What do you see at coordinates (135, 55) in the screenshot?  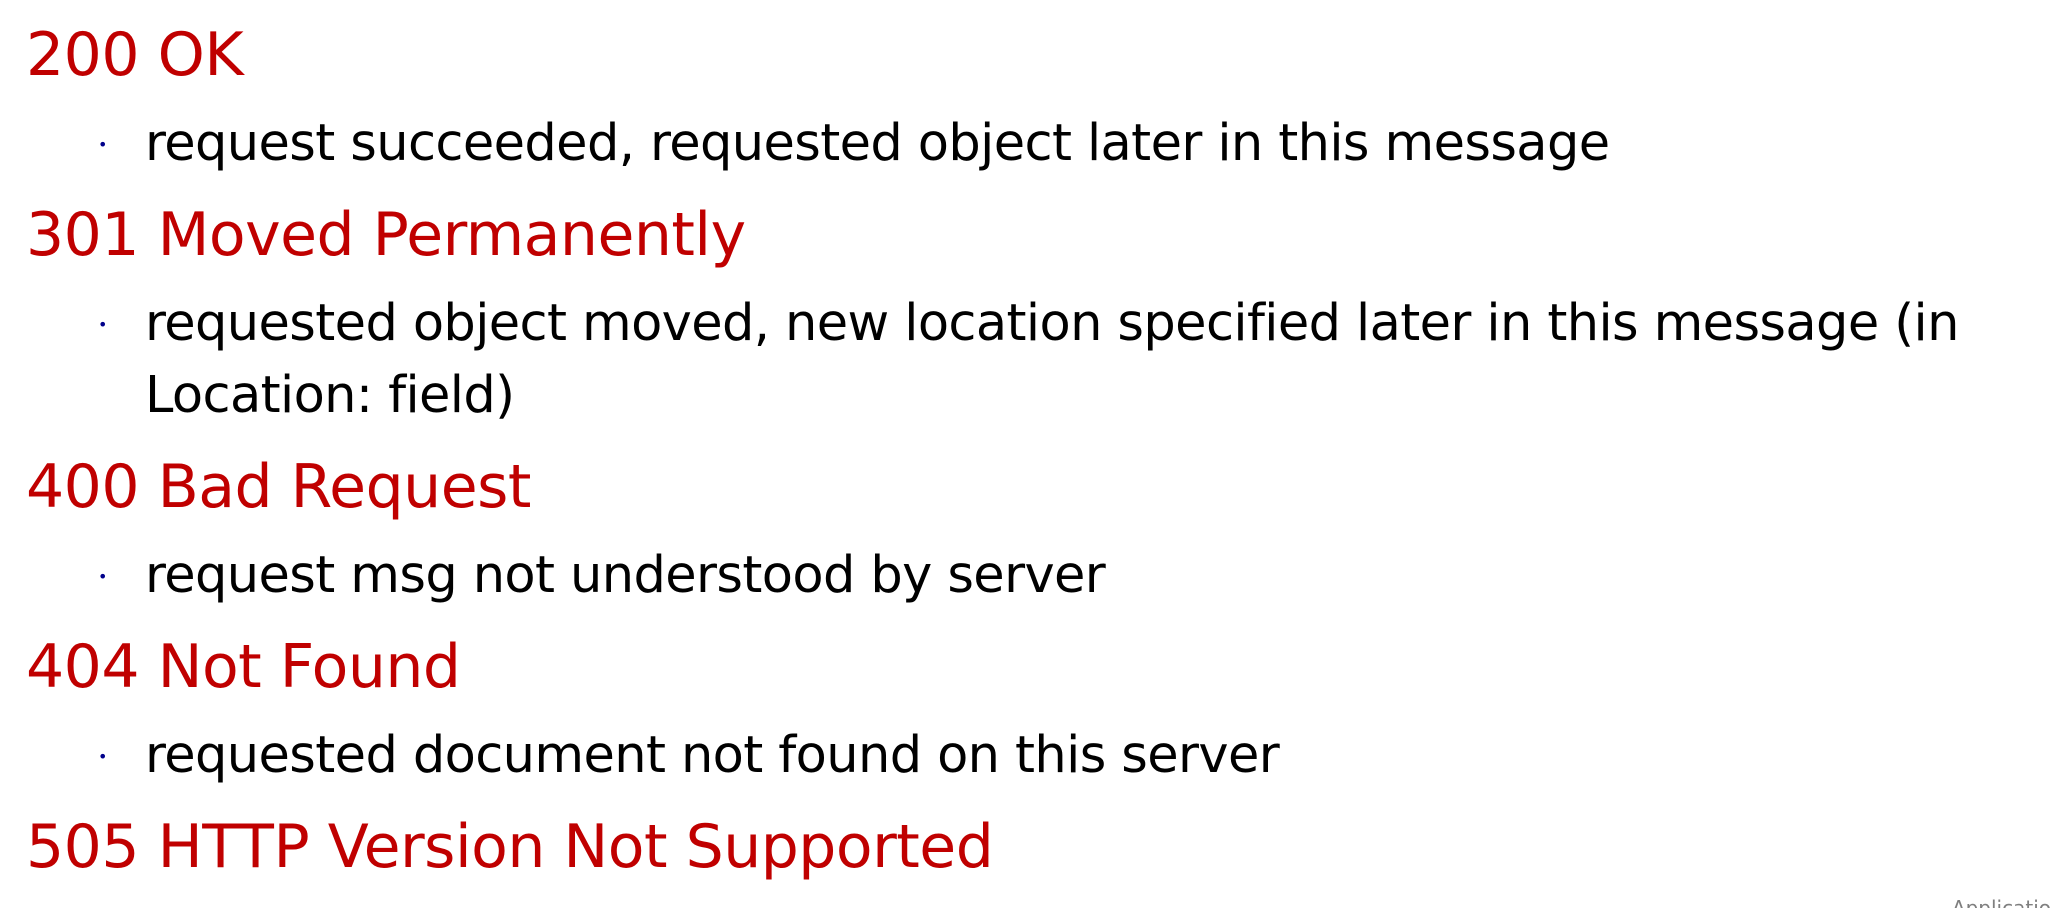 I see `status-code-200-heading: 200 OK` at bounding box center [135, 55].